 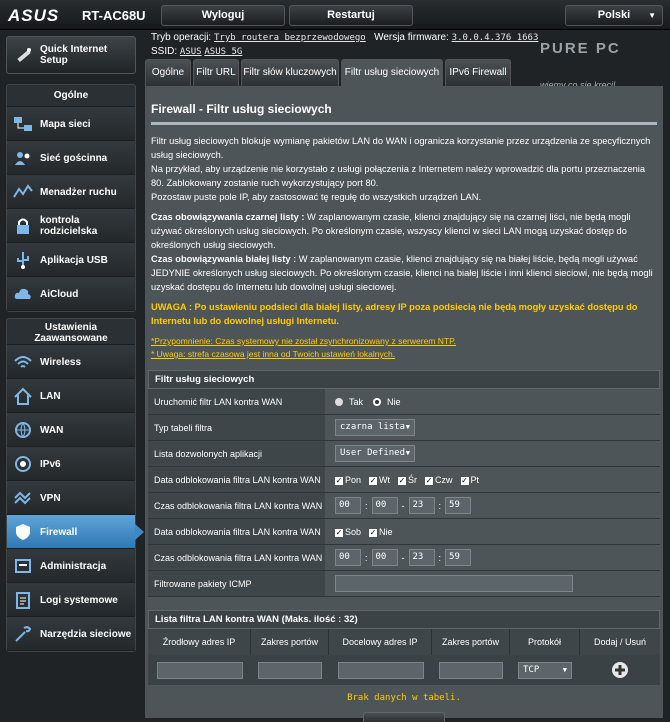 What do you see at coordinates (421, 557) in the screenshot?
I see `time2-end-hour: 23` at bounding box center [421, 557].